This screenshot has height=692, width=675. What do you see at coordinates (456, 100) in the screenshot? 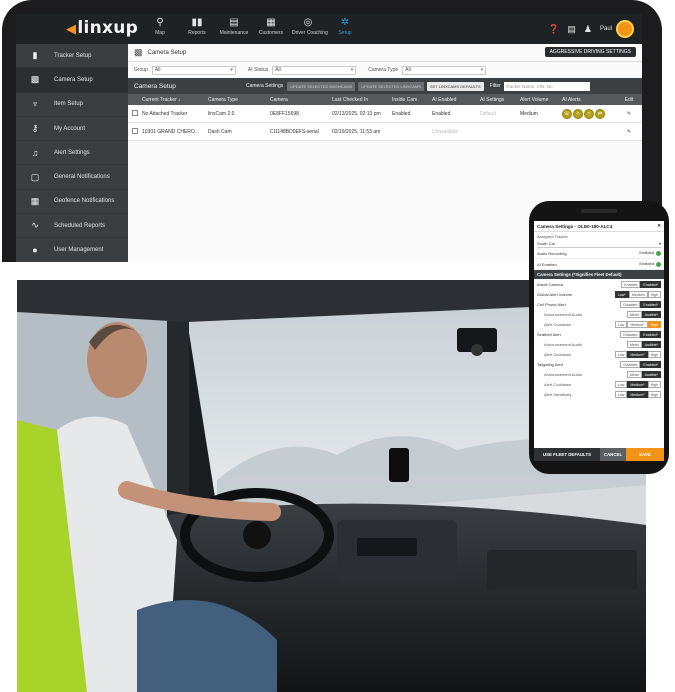
I see `col-ai-enabled: AI Enabled` at bounding box center [456, 100].